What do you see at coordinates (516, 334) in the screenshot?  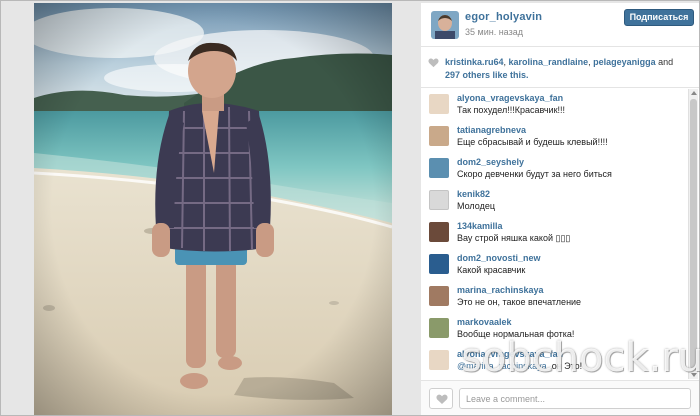 I see `comment-text: Вообще нормальная фотка!` at bounding box center [516, 334].